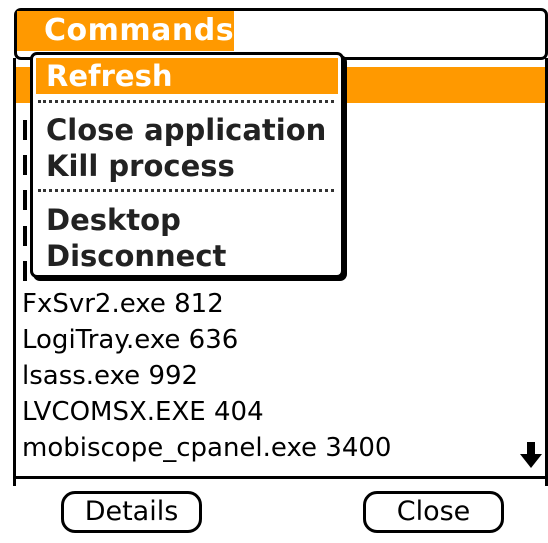 The height and width of the screenshot is (543, 548). I want to click on menu-item-desktop: Desktop, so click(187, 220).